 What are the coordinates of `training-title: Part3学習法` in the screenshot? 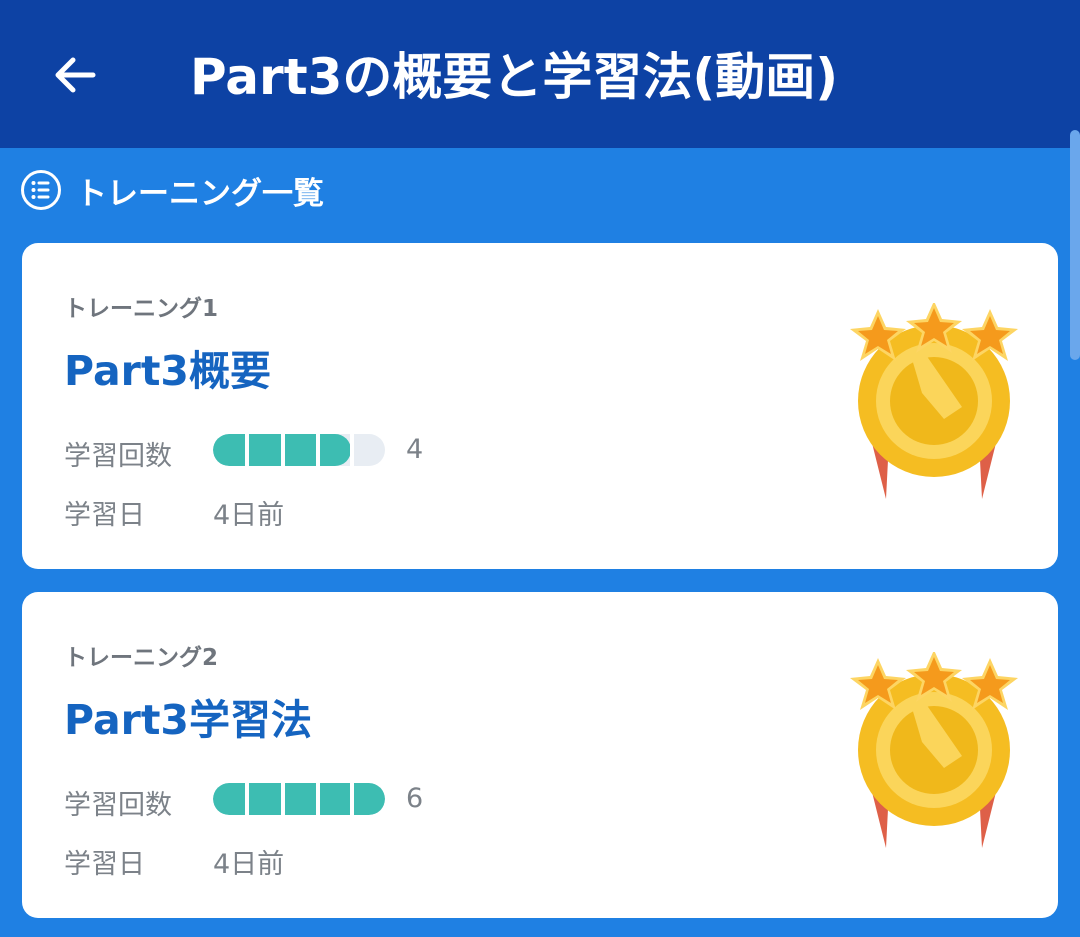 It's located at (188, 720).